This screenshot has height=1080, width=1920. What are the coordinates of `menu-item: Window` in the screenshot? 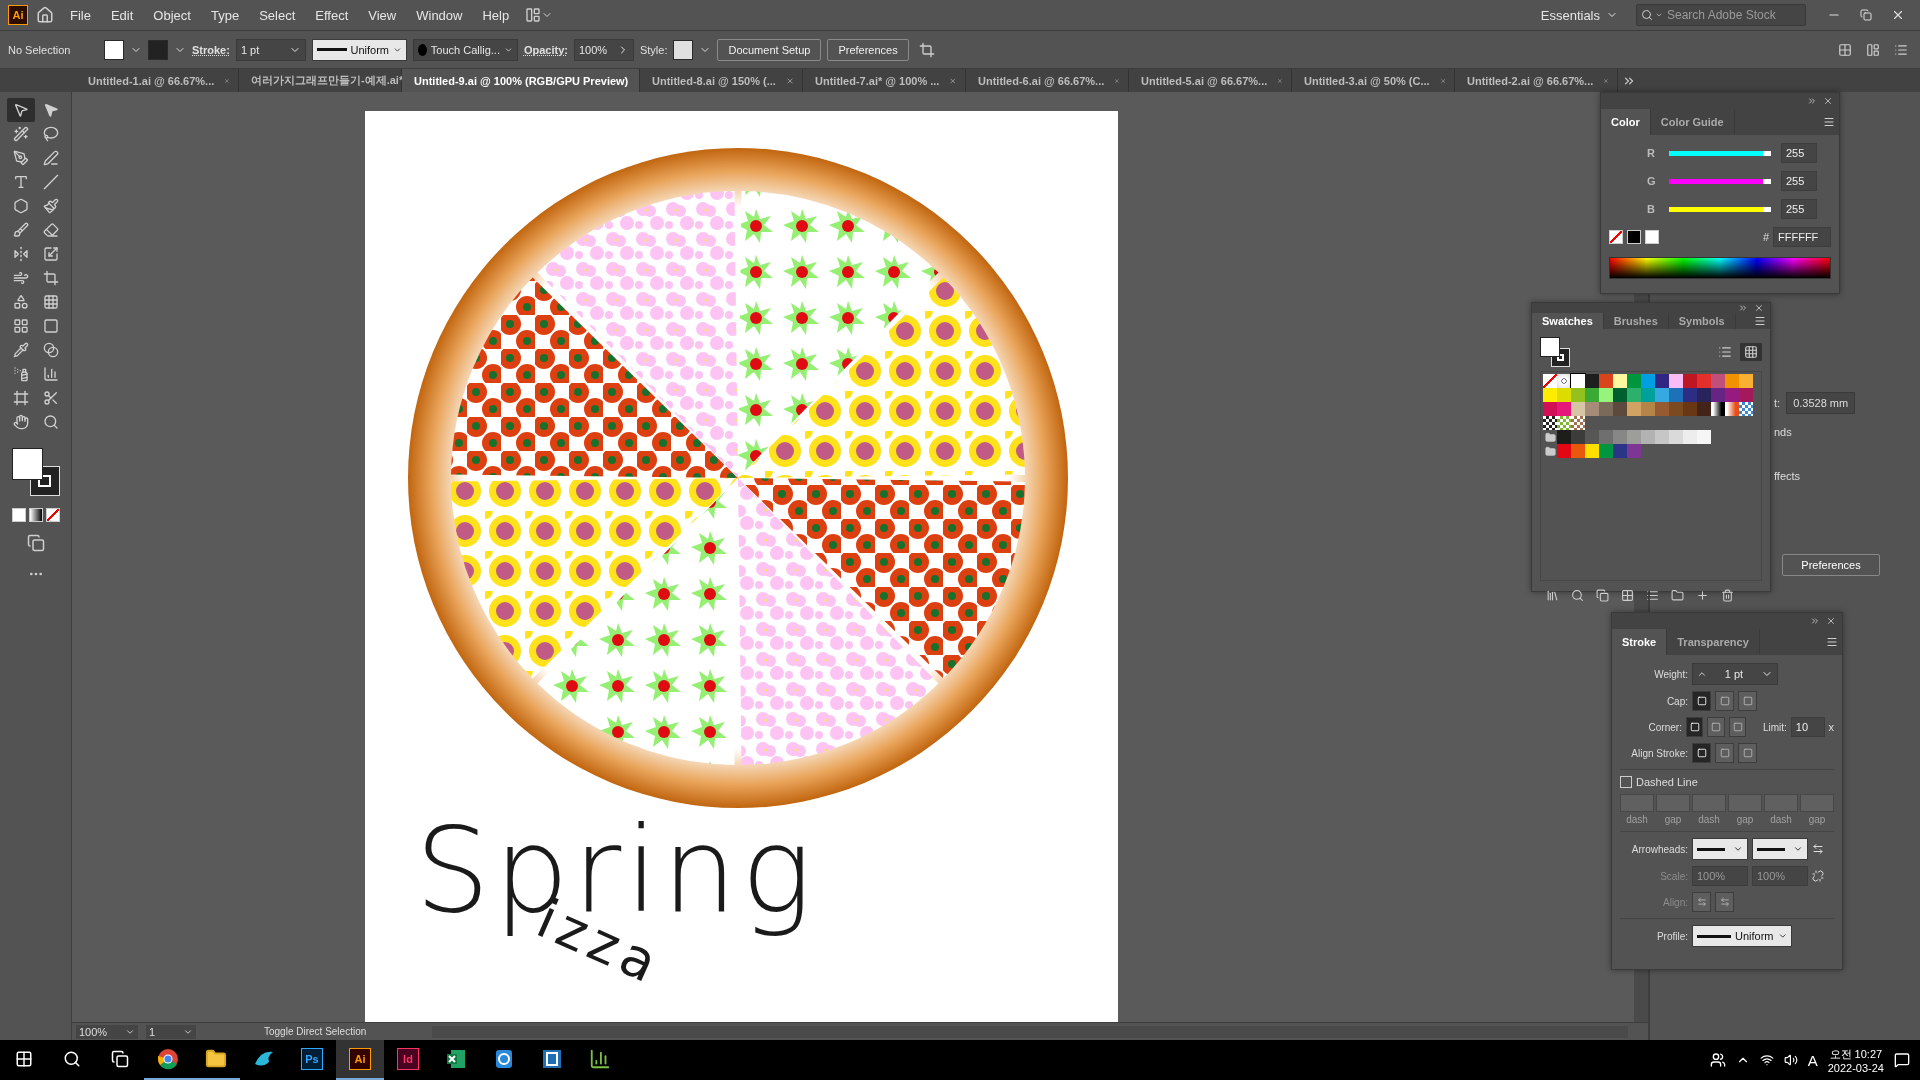 It's located at (439, 15).